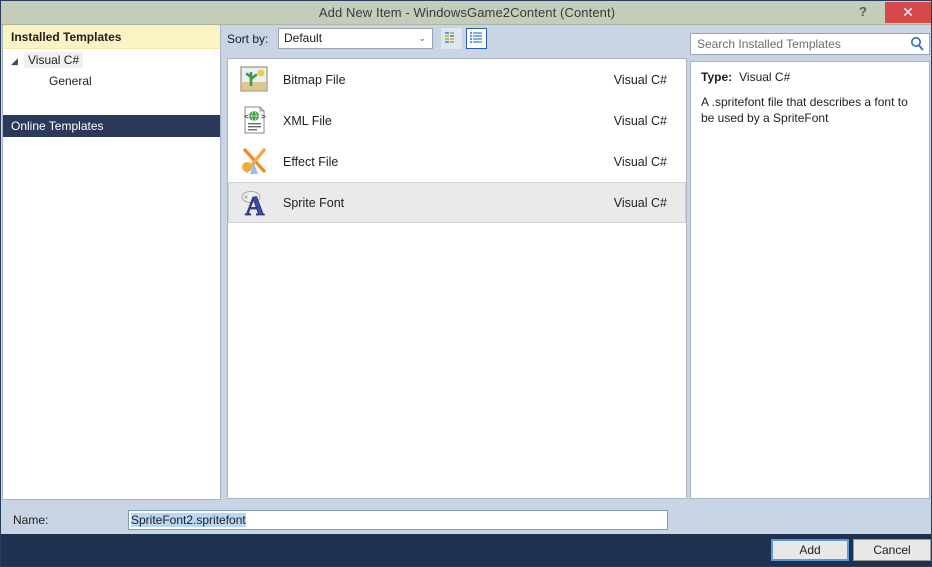  Describe the element at coordinates (457, 161) in the screenshot. I see `template-list-item: Effect File Visual C#` at that location.